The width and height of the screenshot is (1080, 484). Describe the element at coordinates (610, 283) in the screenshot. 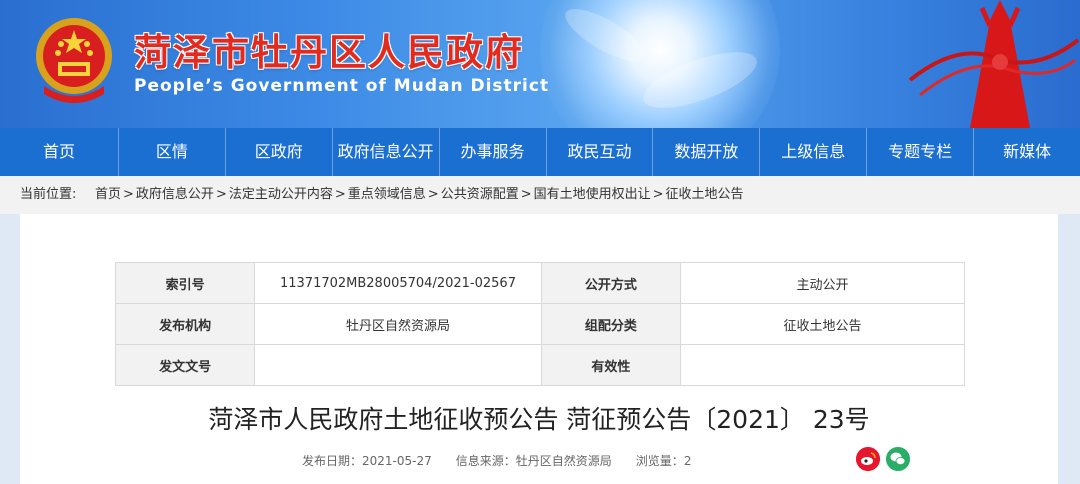

I see `meta-key: 公开方式` at that location.